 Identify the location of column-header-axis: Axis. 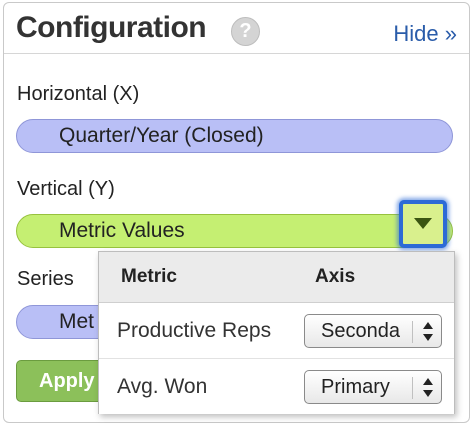
(335, 276).